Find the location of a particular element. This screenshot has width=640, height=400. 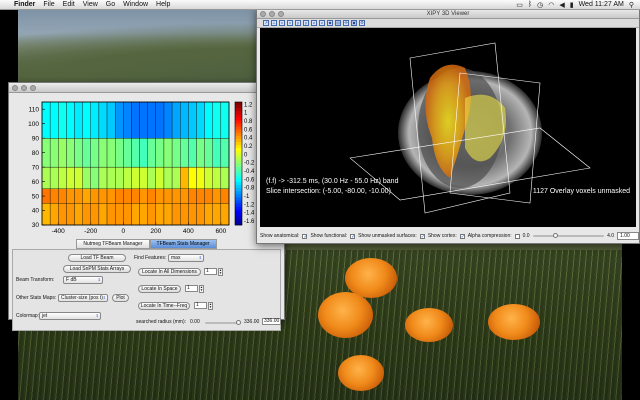

close-button is located at coordinates (15, 87).